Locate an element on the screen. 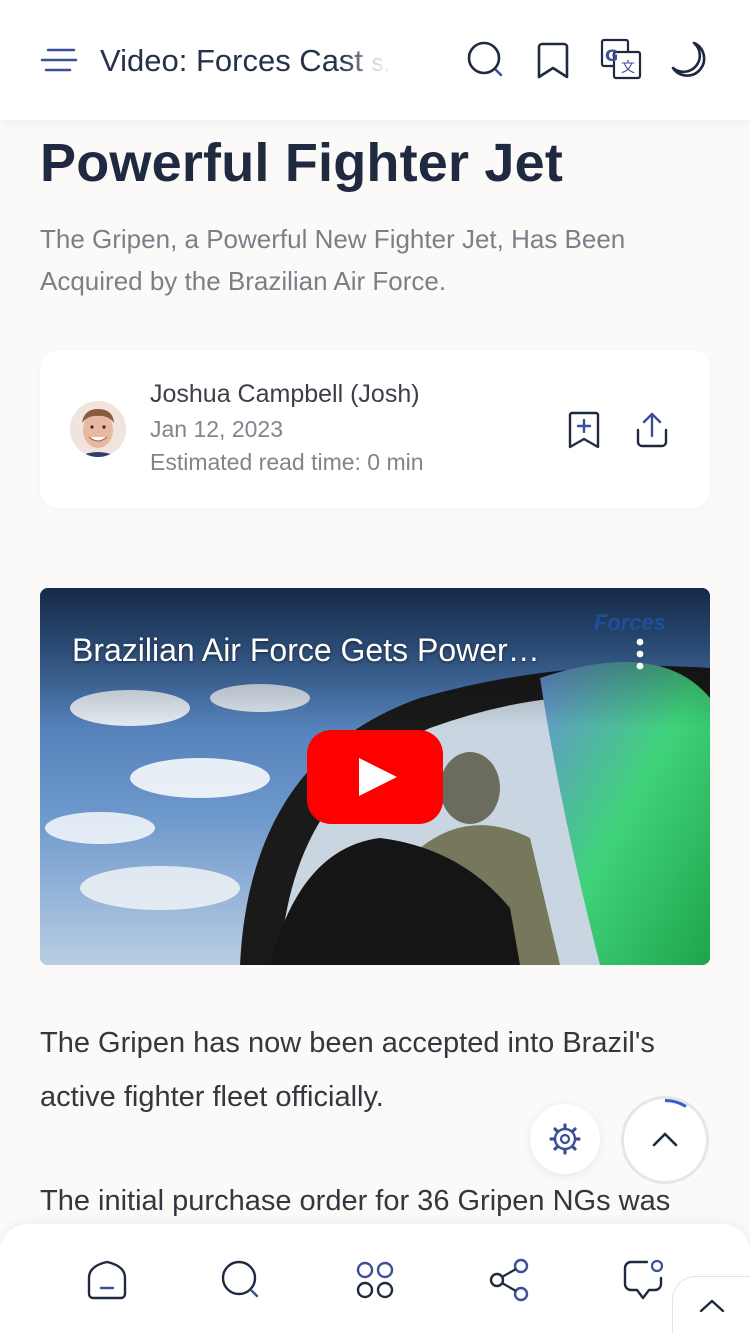 The width and height of the screenshot is (750, 1334). settings-button is located at coordinates (565, 1139).